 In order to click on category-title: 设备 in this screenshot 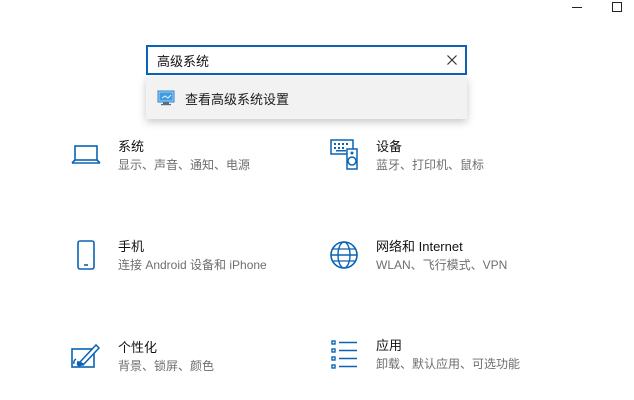, I will do `click(389, 146)`.